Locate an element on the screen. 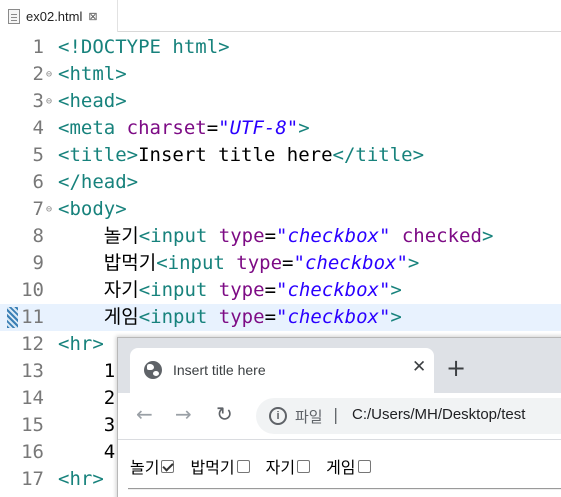 The height and width of the screenshot is (497, 561). address-bar: i 파일 | C:/Users/MH/Desktop/test is located at coordinates (408, 416).